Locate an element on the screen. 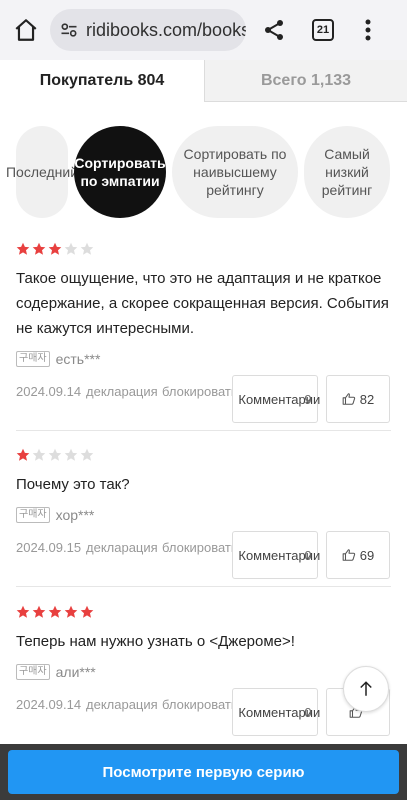 This screenshot has height=800, width=407. like-count: 69 is located at coordinates (367, 555).